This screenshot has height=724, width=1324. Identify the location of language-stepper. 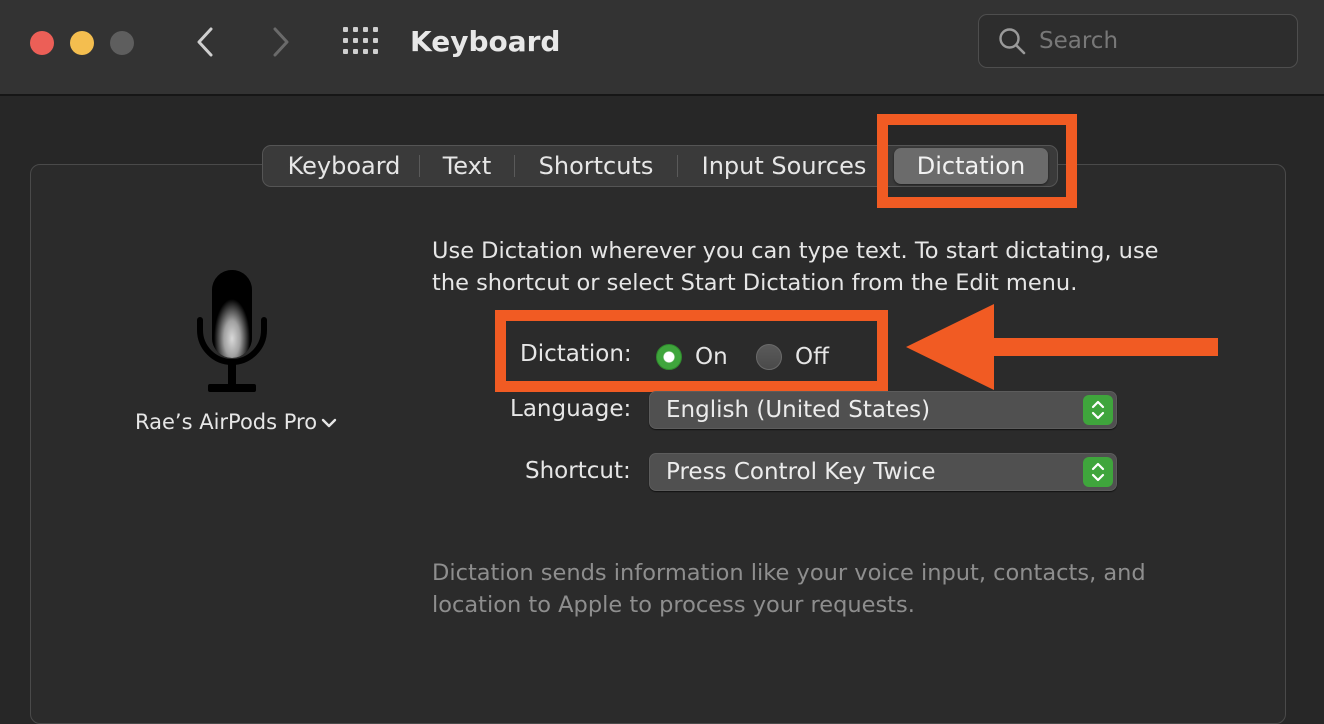
(1098, 410).